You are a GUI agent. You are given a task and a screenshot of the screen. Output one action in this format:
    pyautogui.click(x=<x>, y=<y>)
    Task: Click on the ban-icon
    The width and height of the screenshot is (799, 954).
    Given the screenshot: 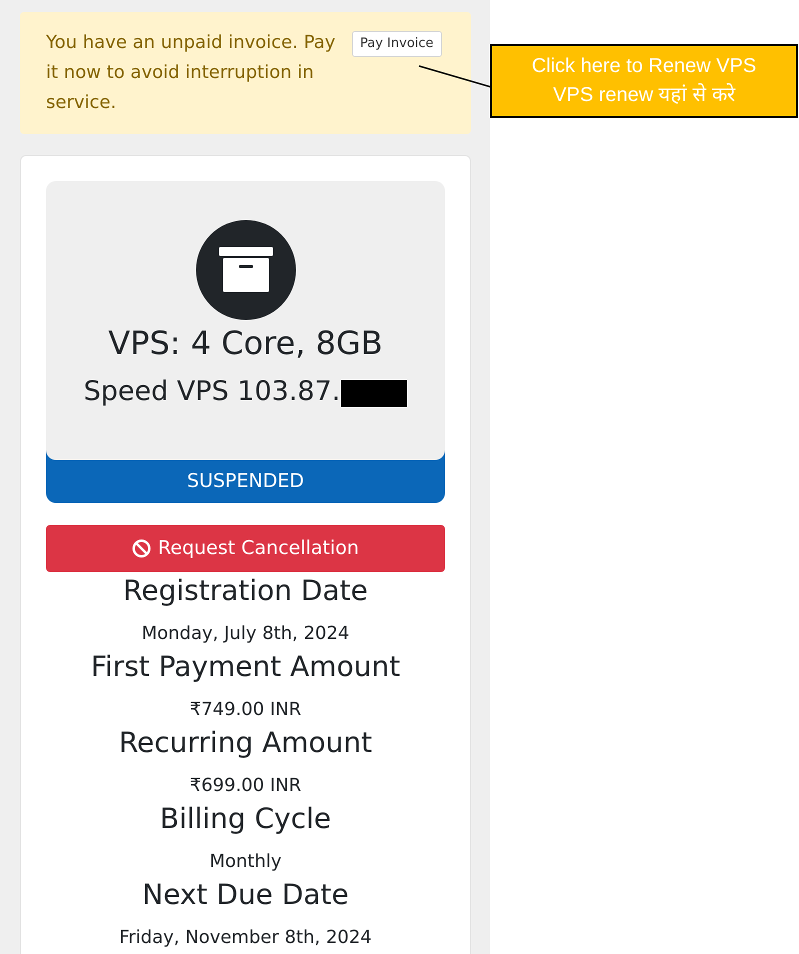 What is the action you would take?
    pyautogui.click(x=142, y=548)
    